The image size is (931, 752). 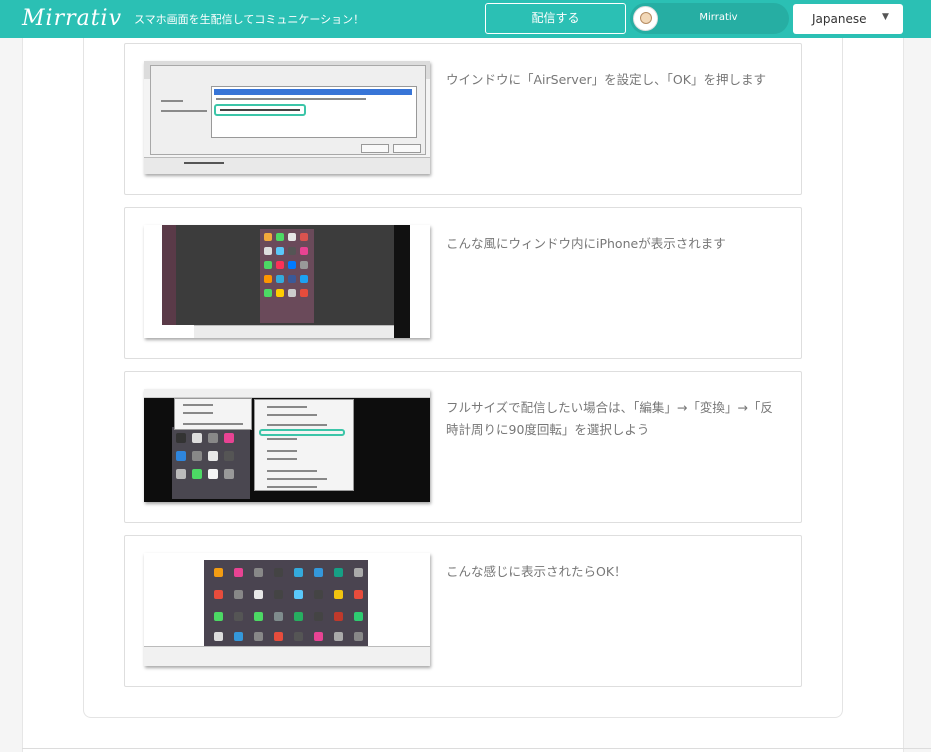 I want to click on mirrativ-logo: Mirrativ, so click(x=72, y=18).